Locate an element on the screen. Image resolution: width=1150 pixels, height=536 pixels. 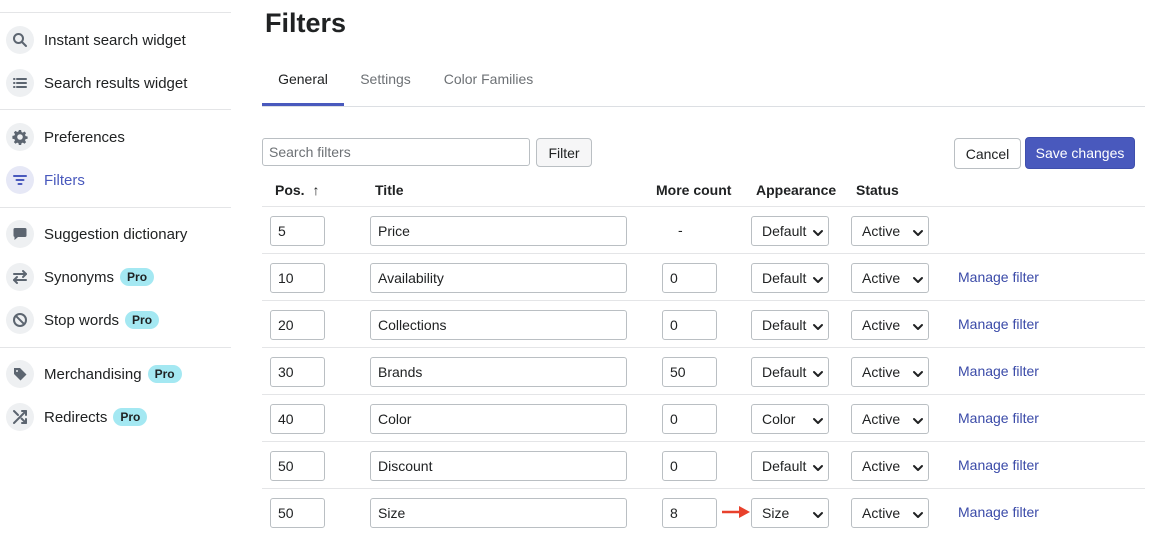
sidebar-item-label: Filters is located at coordinates (64, 180).